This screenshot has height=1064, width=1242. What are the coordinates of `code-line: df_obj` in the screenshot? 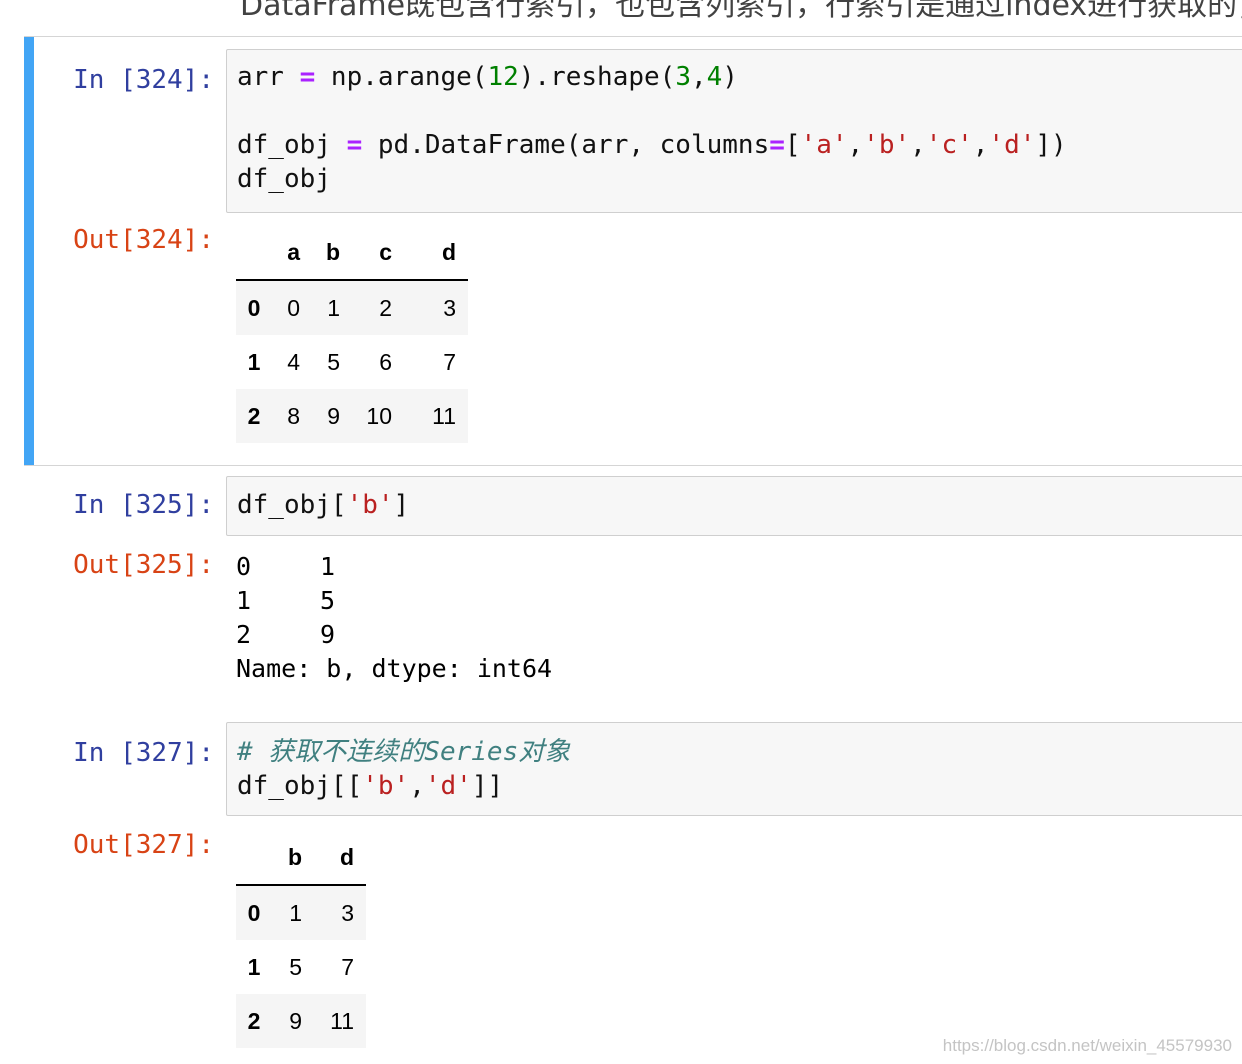 It's located at (284, 179).